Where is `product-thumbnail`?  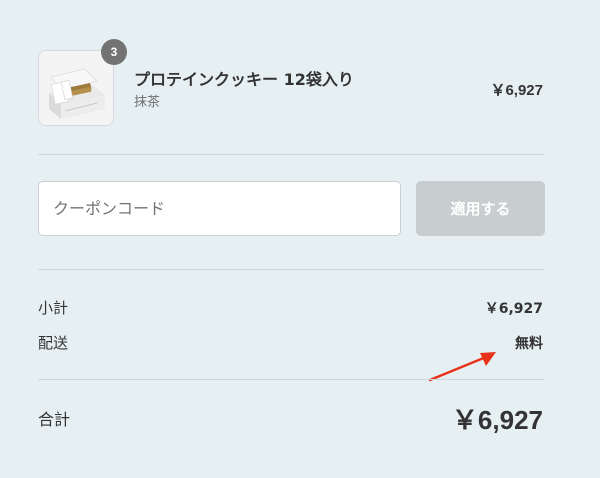 product-thumbnail is located at coordinates (76, 88).